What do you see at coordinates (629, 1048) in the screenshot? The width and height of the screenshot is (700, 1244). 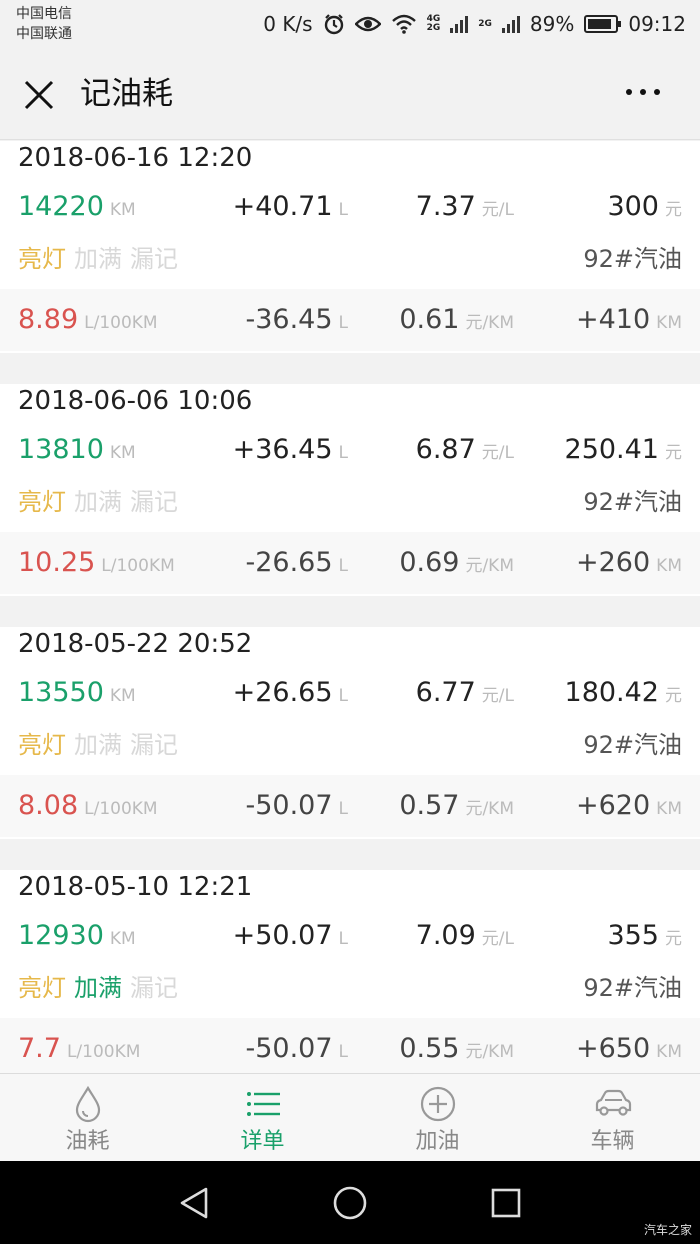 I see `distance: +650 KM` at bounding box center [629, 1048].